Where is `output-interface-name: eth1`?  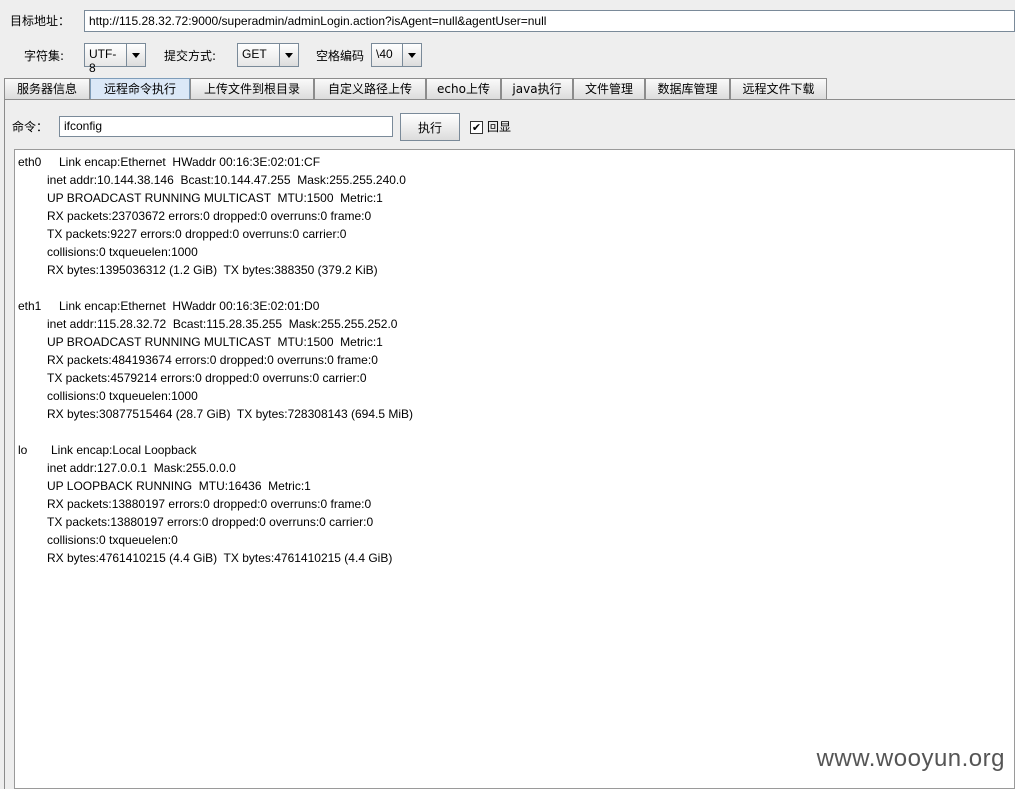
output-interface-name: eth1 is located at coordinates (30, 306).